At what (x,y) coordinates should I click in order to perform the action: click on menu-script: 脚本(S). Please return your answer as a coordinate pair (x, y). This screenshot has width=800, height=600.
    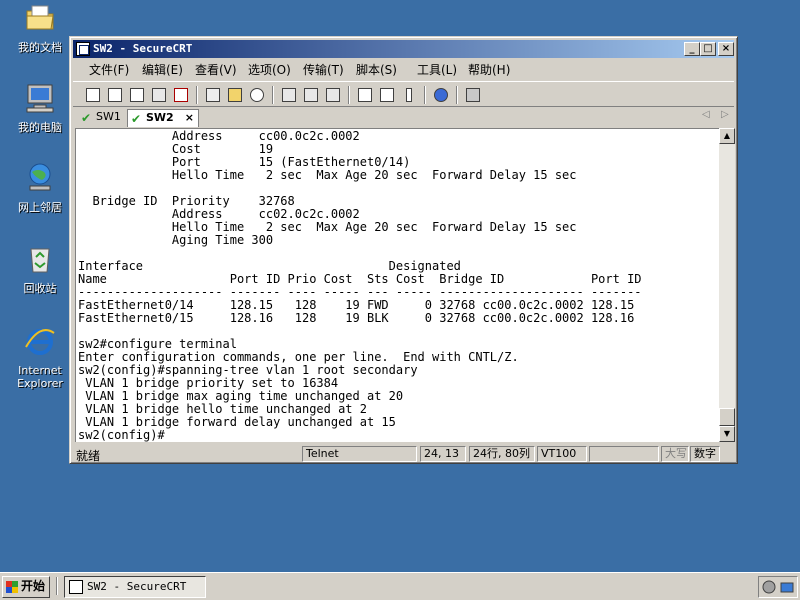
    Looking at the image, I should click on (376, 69).